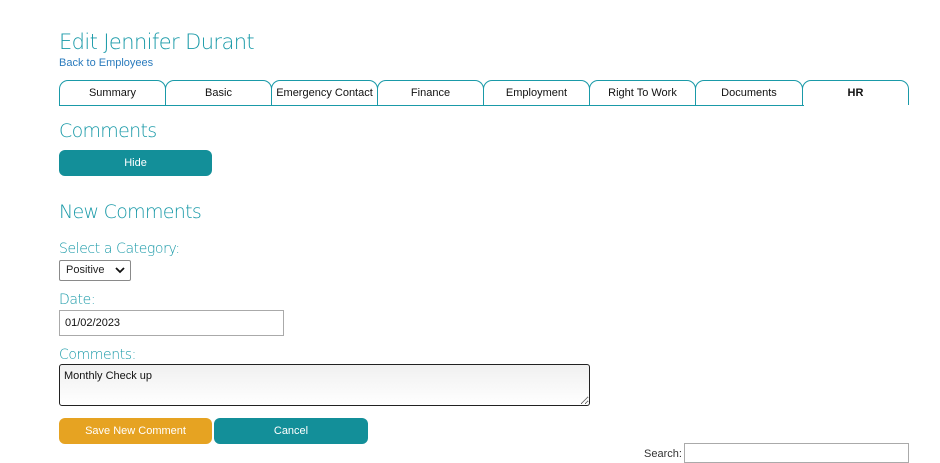 The height and width of the screenshot is (463, 940). Describe the element at coordinates (324, 385) in the screenshot. I see `comments-textarea: Monthly Check up` at that location.